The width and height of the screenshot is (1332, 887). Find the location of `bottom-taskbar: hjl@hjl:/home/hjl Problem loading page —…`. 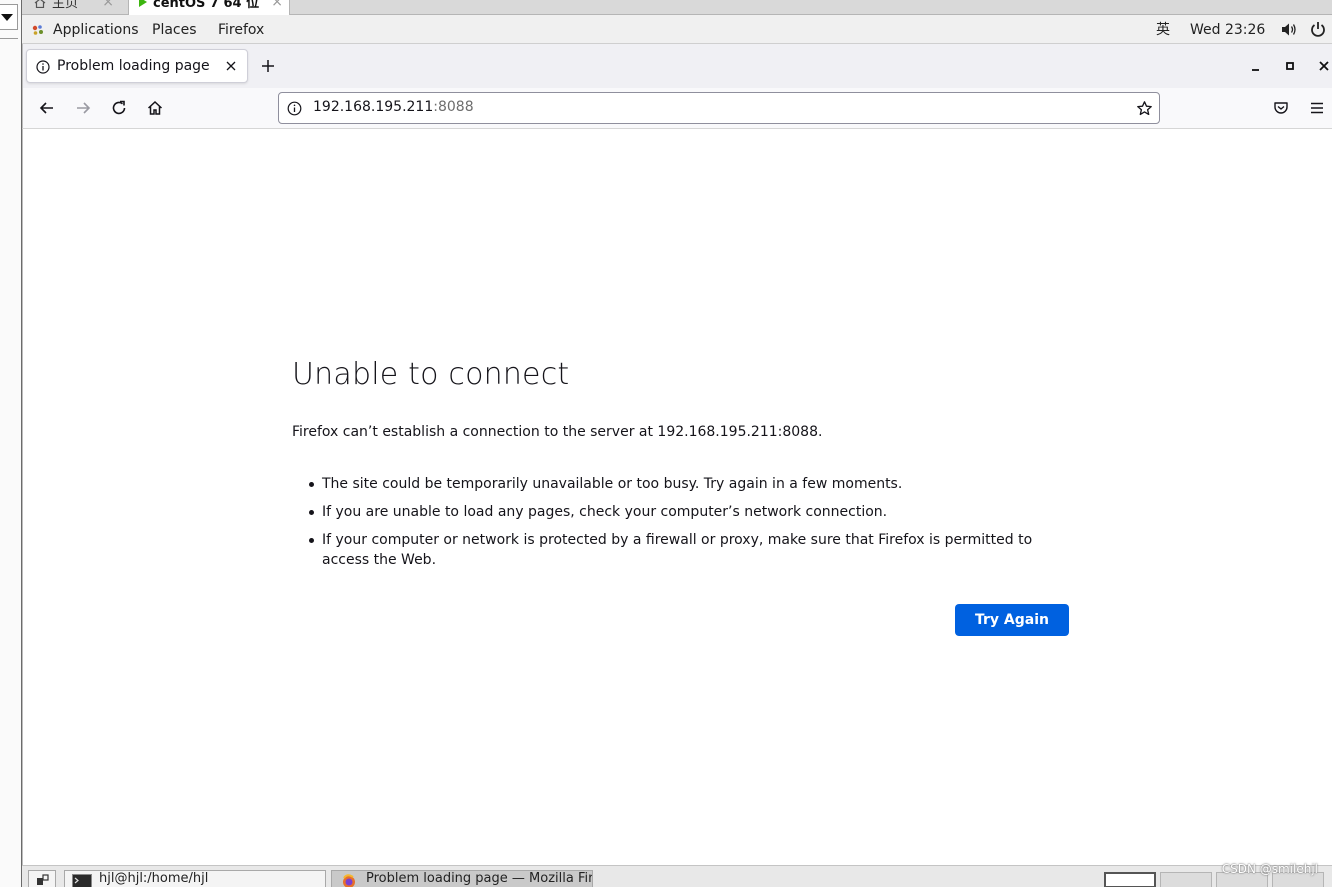

bottom-taskbar: hjl@hjl:/home/hjl Problem loading page —… is located at coordinates (677, 876).